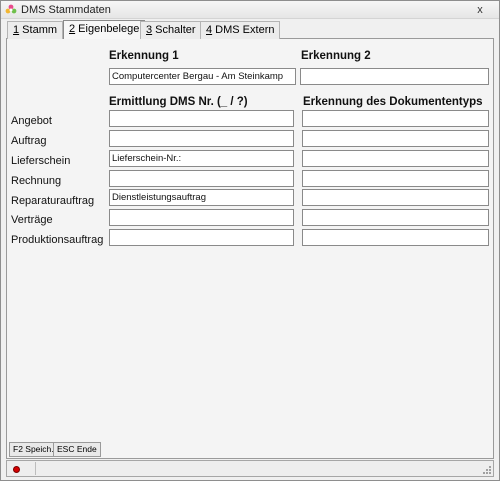  Describe the element at coordinates (202, 76) in the screenshot. I see `erkennung-1-input: Computercenter Bergau - Am Steinkamp` at that location.